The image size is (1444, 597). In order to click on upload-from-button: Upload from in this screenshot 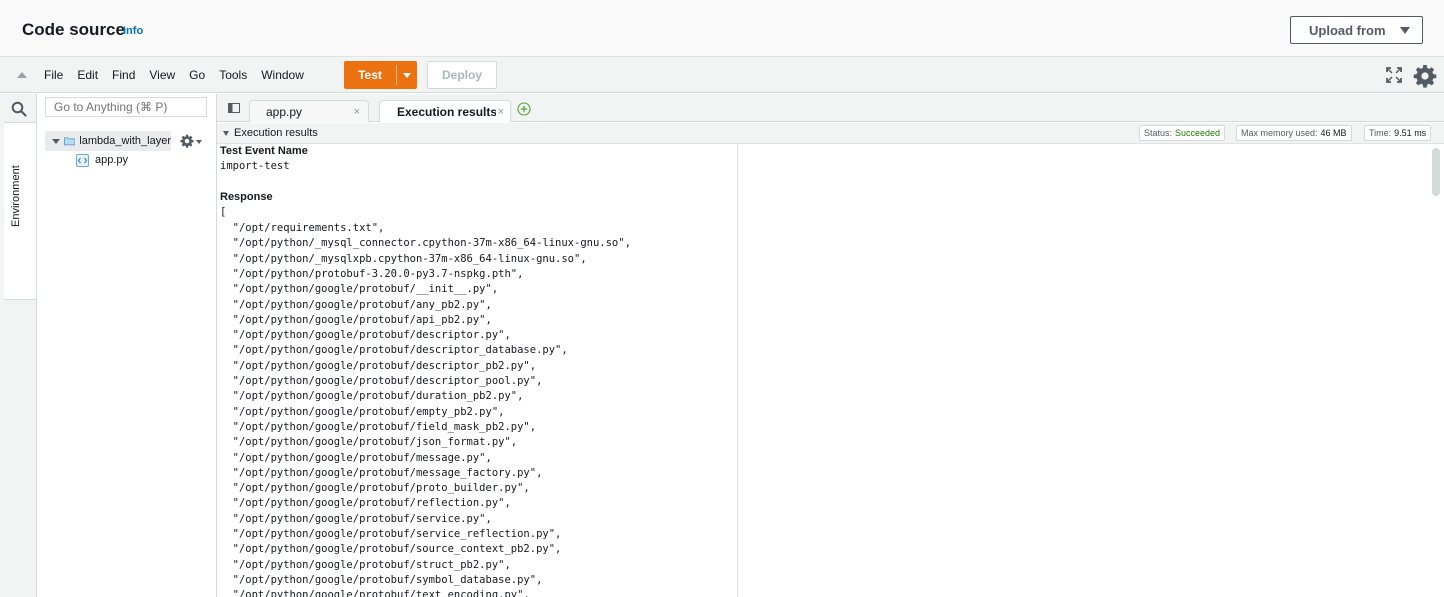, I will do `click(1356, 30)`.